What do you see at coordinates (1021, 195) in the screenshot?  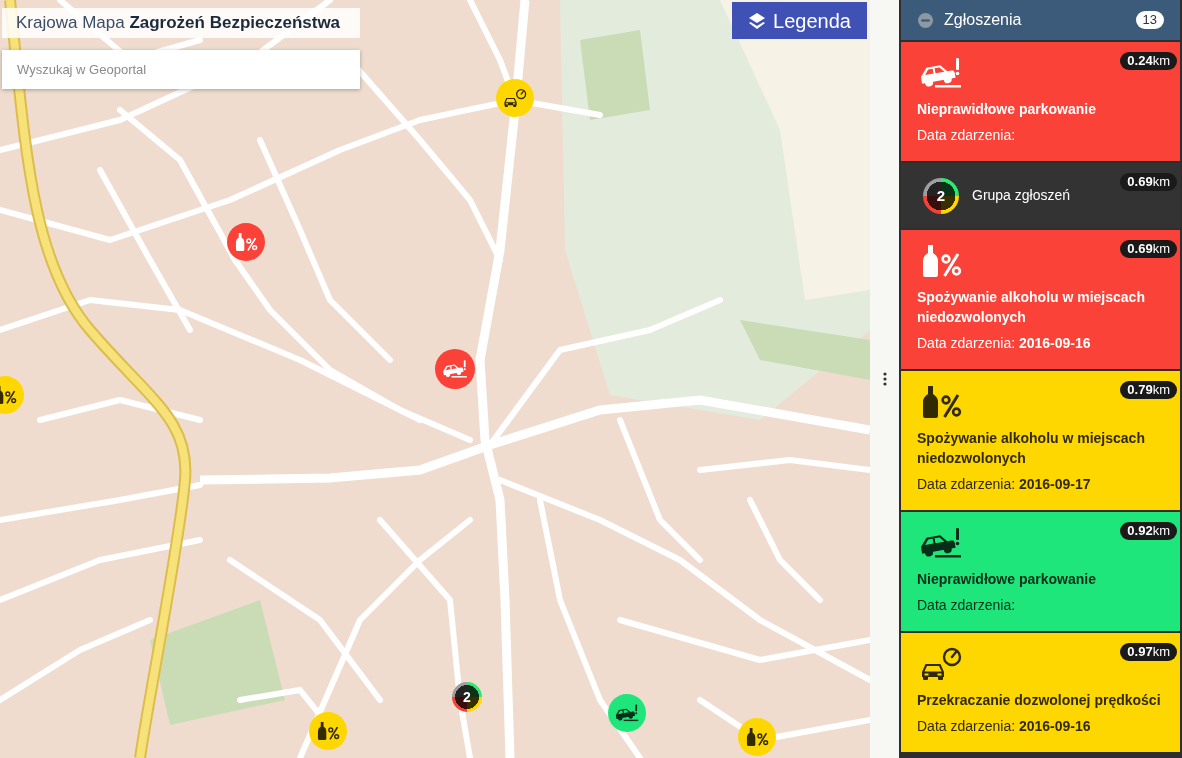 I see `report-title: Grupa zgłoszeń` at bounding box center [1021, 195].